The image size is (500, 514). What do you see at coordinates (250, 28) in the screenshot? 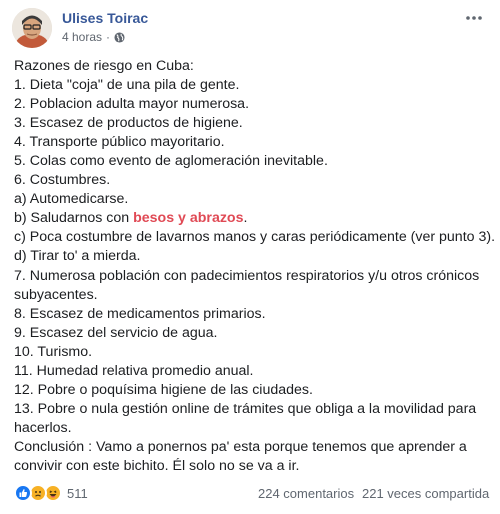
I see `post-header: Ulises Toirac 4 horas ·` at bounding box center [250, 28].